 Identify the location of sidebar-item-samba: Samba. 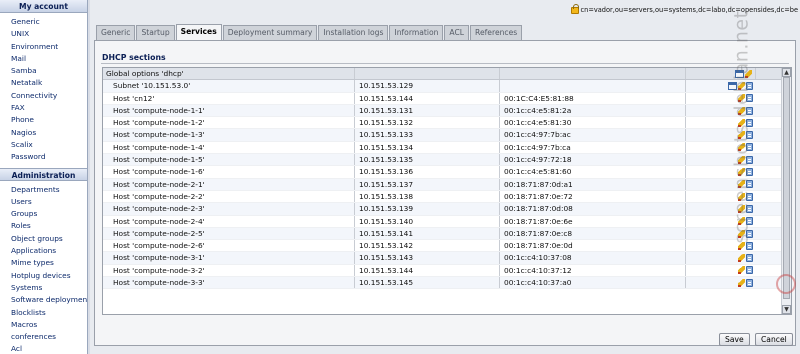
(49, 71).